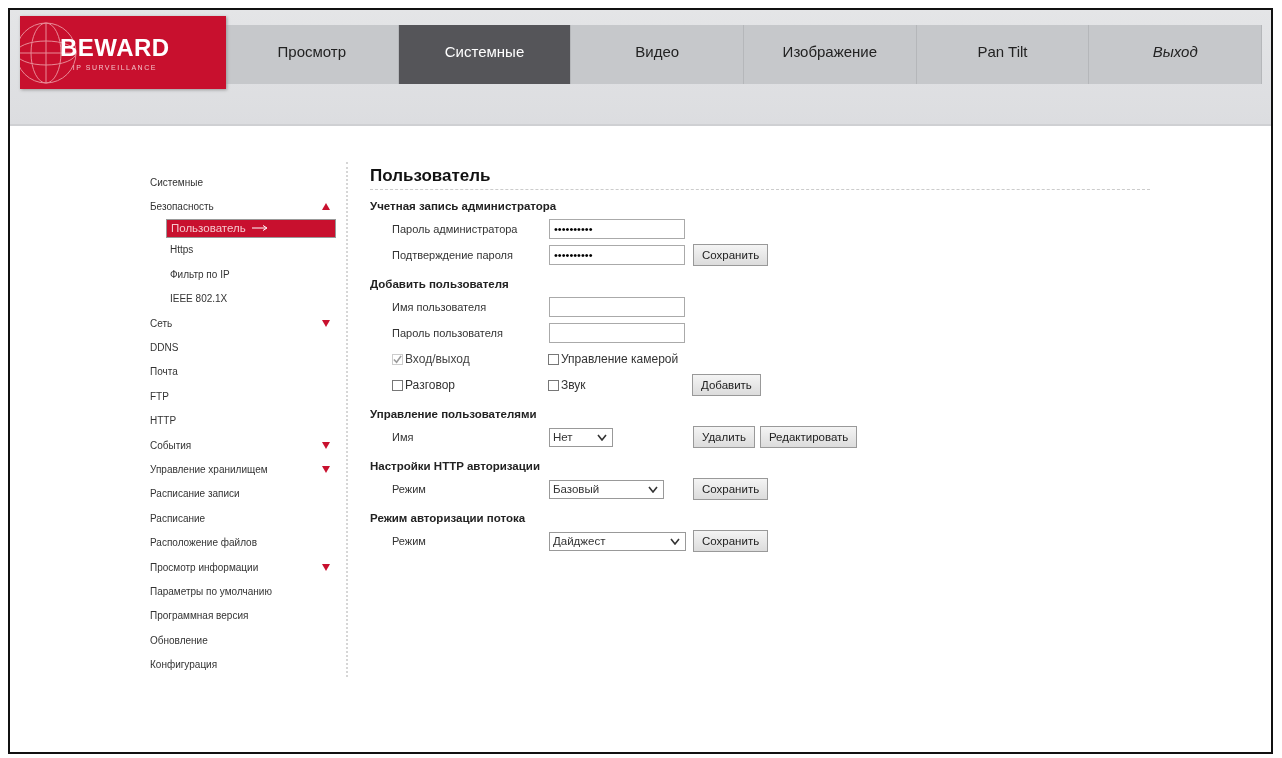  I want to click on checkbox-label: Вход/выход, so click(437, 359).